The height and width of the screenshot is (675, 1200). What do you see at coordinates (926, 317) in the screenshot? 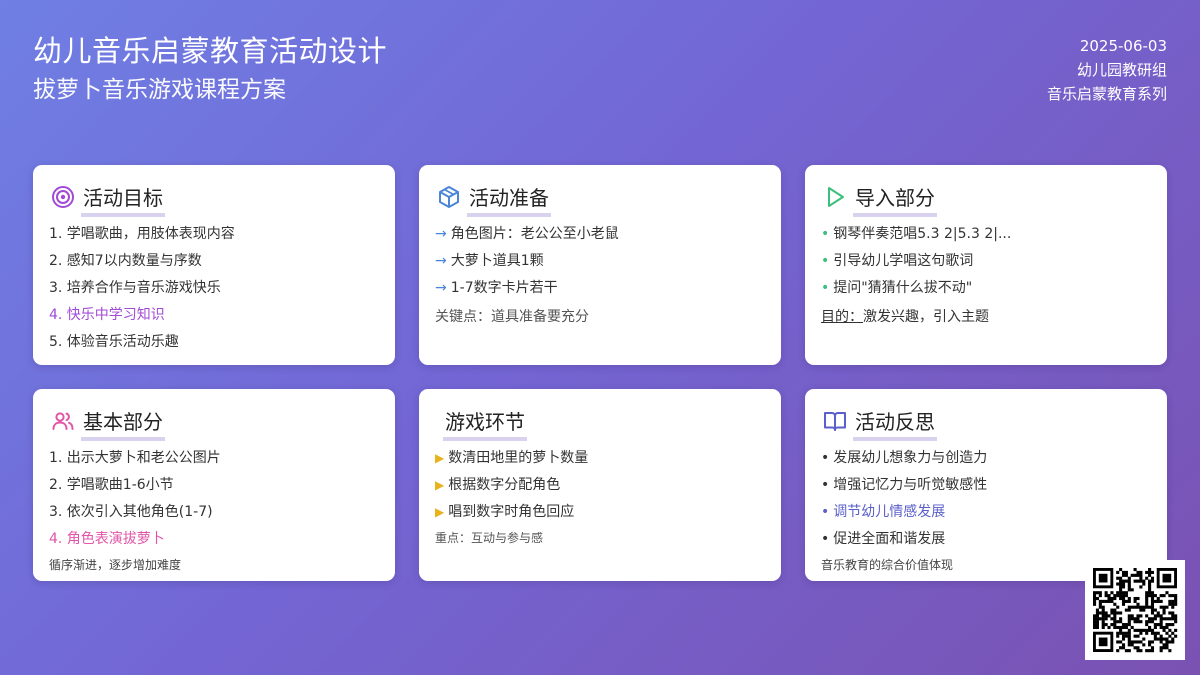
I see `purpose-text: 激发兴趣，引入主题` at bounding box center [926, 317].